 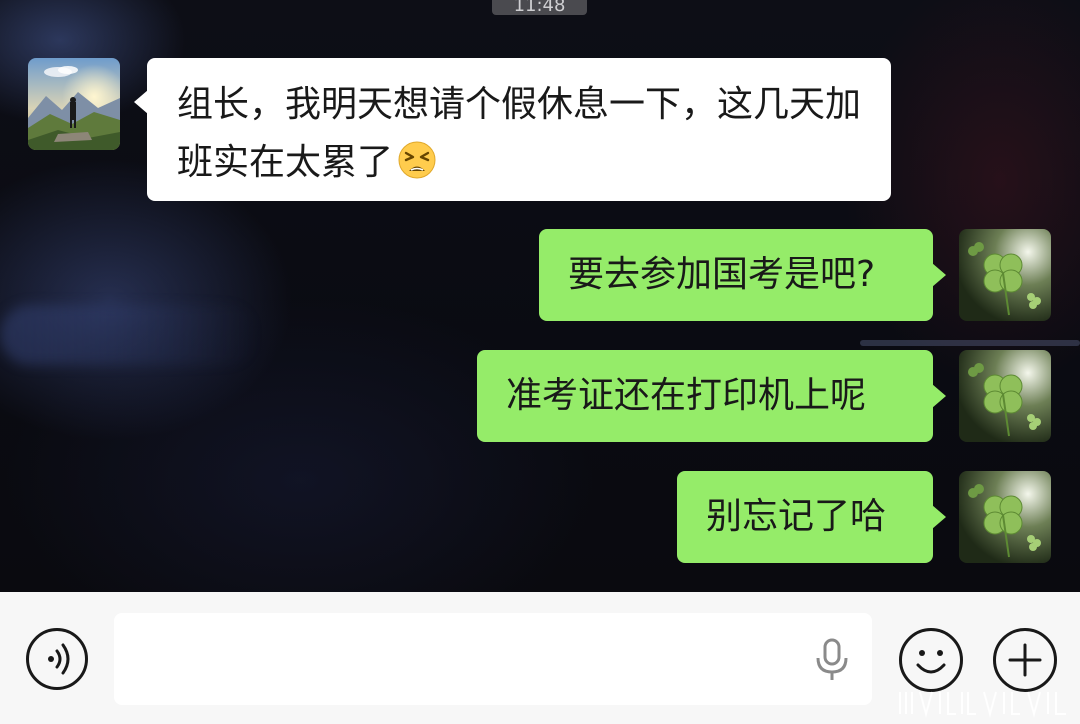 I want to click on voice-icon, so click(x=59, y=659).